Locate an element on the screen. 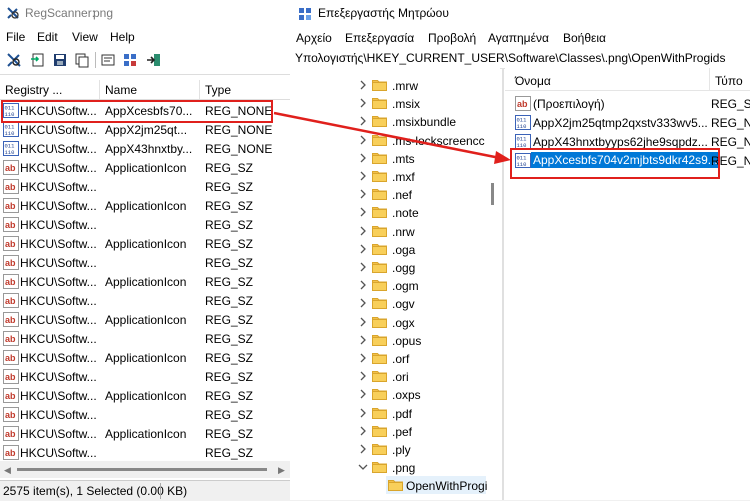 The width and height of the screenshot is (750, 501). tree-item: .pdf is located at coordinates (395, 413).